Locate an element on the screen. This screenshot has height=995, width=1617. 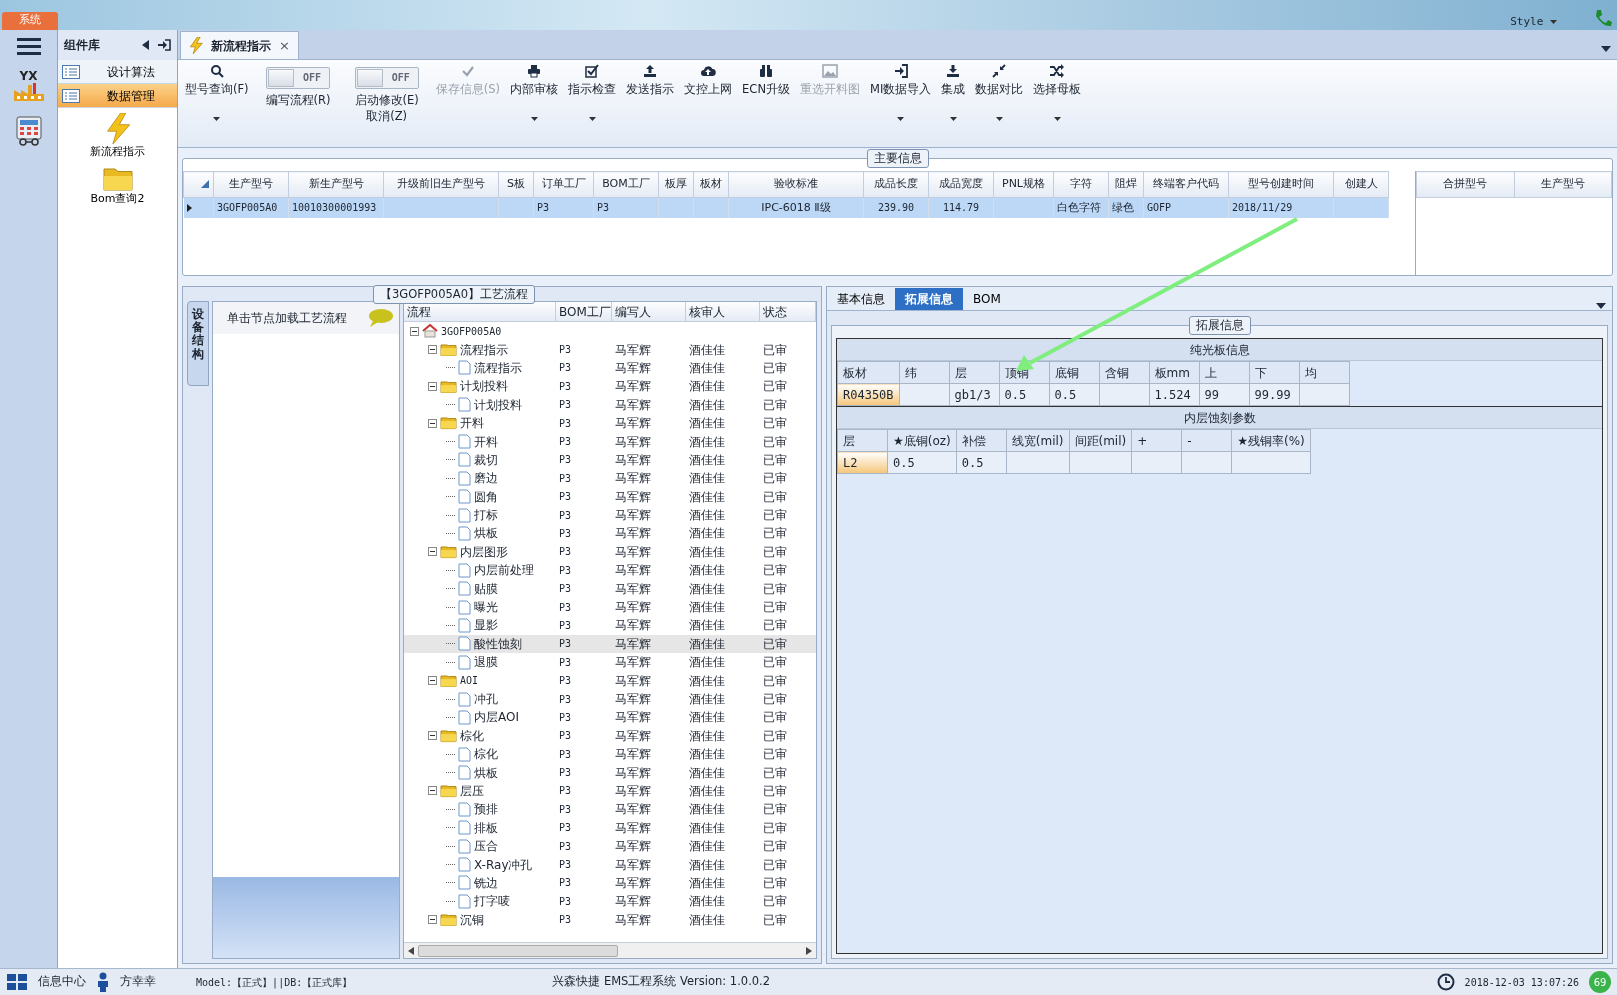
tab: 基本信息 is located at coordinates (861, 299).